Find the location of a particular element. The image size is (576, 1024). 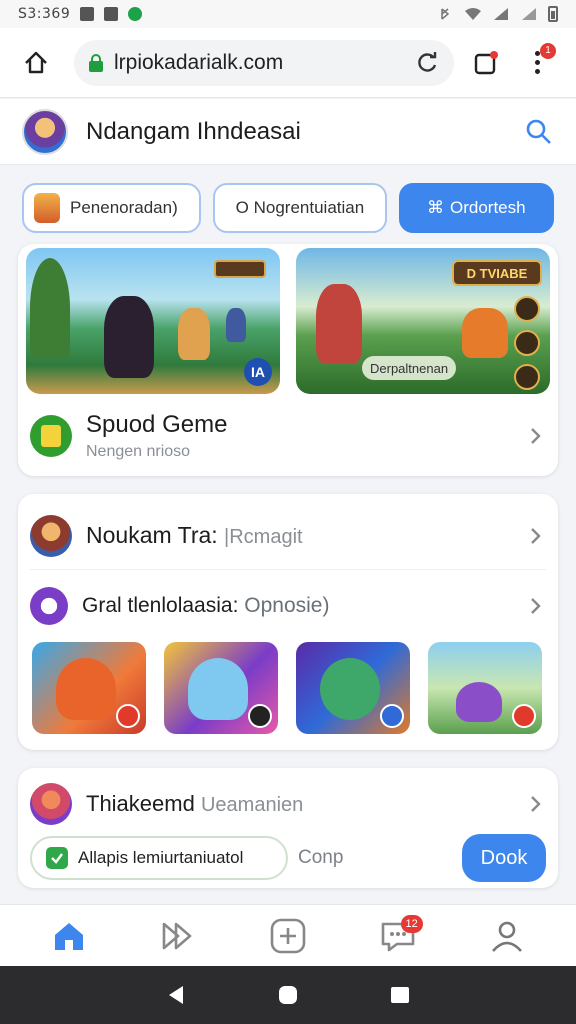

tabs-icon is located at coordinates (486, 62).